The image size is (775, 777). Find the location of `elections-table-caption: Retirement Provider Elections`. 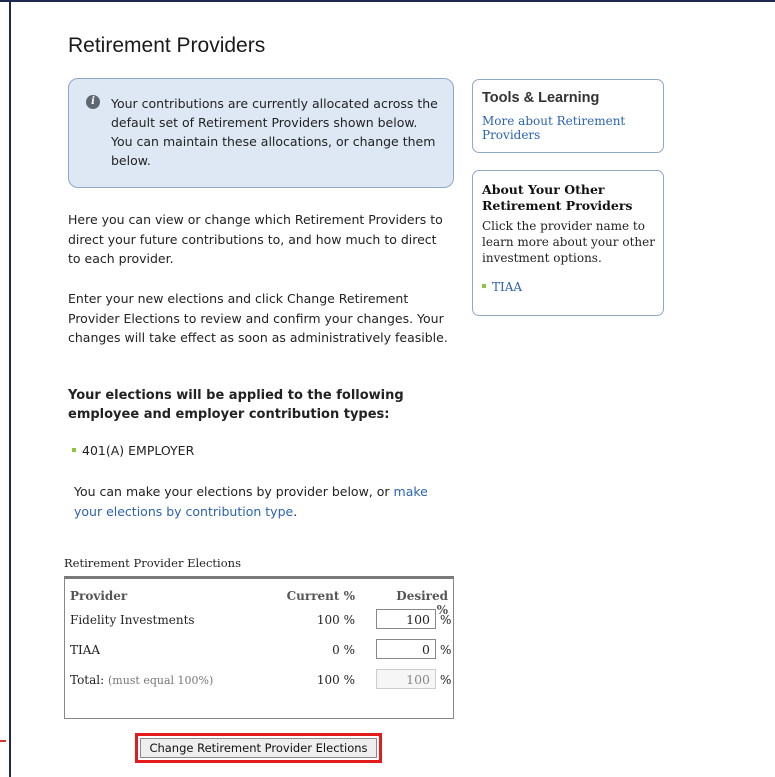

elections-table-caption: Retirement Provider Elections is located at coordinates (152, 563).